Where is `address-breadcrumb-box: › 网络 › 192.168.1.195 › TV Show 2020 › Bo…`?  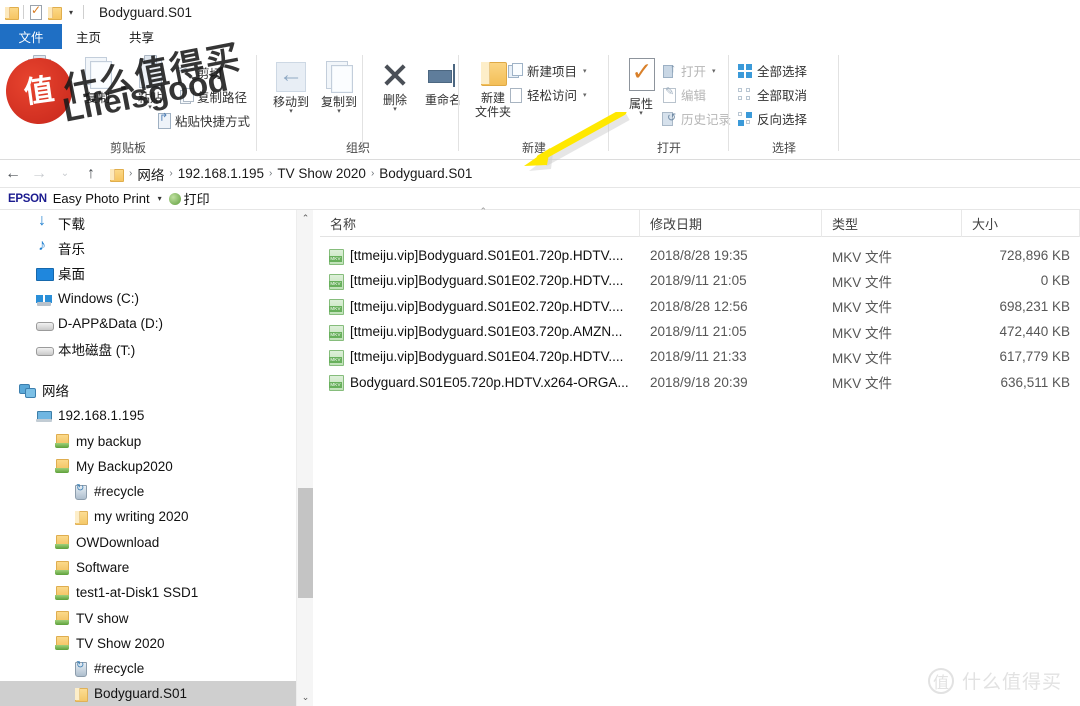 address-breadcrumb-box: › 网络 › 192.168.1.195 › TV Show 2020 › Bo… is located at coordinates (589, 174).